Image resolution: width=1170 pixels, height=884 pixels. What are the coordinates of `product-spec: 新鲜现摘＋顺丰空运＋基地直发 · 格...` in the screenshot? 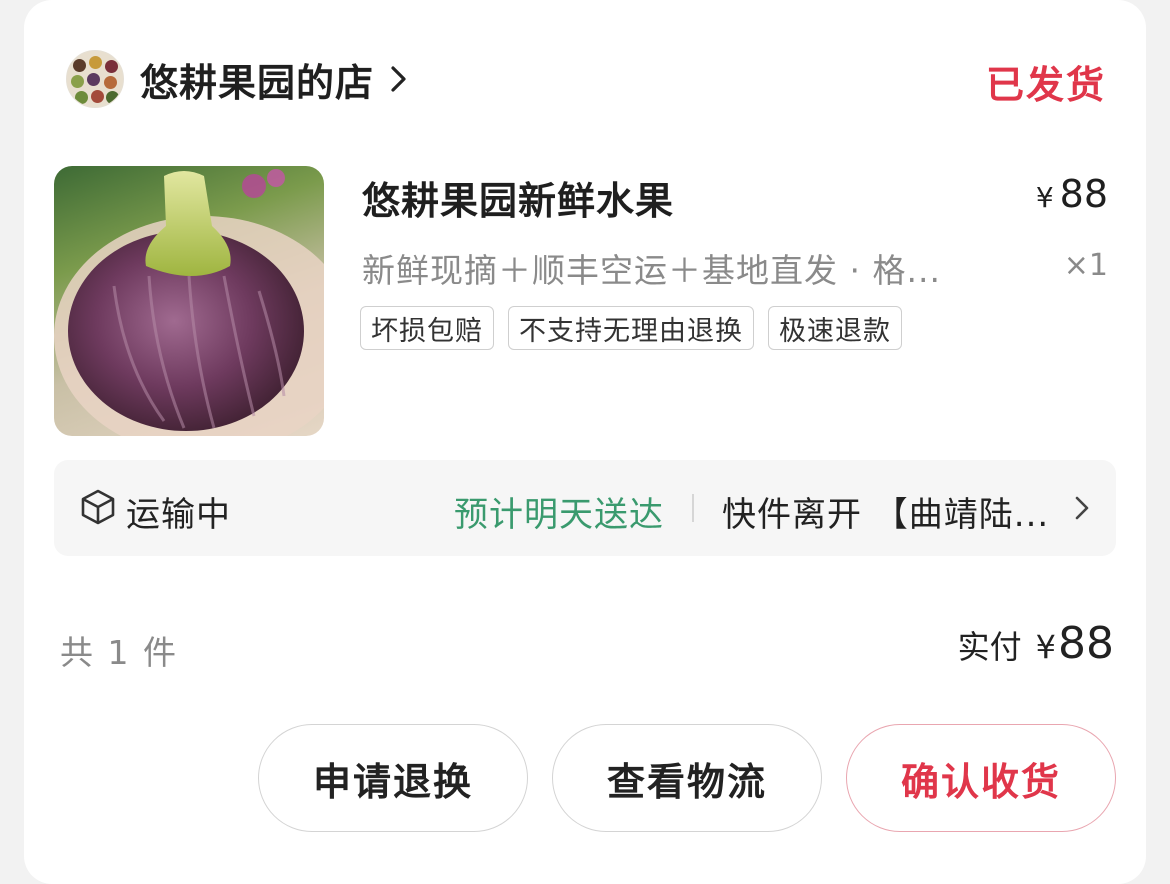 It's located at (651, 270).